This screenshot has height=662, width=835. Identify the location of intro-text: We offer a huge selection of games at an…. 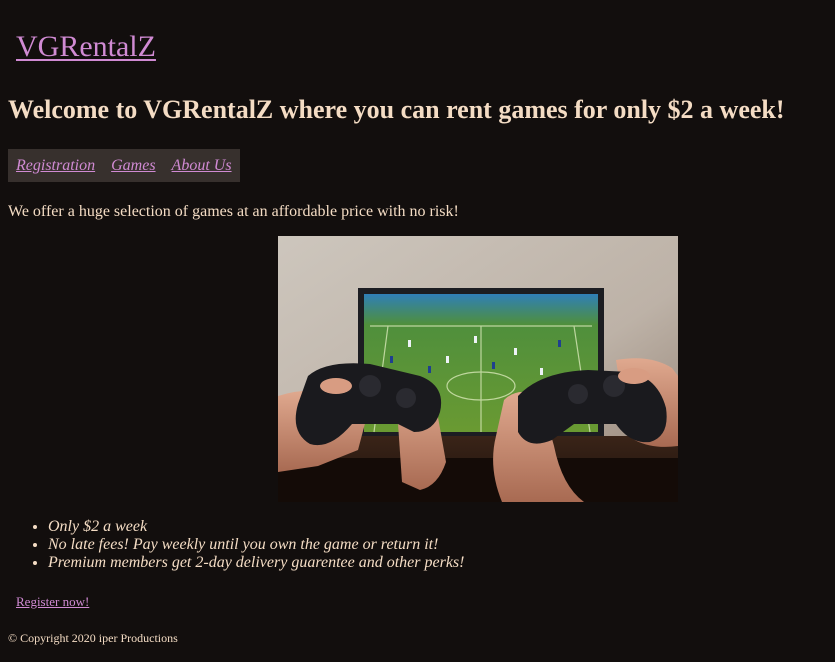
(233, 211).